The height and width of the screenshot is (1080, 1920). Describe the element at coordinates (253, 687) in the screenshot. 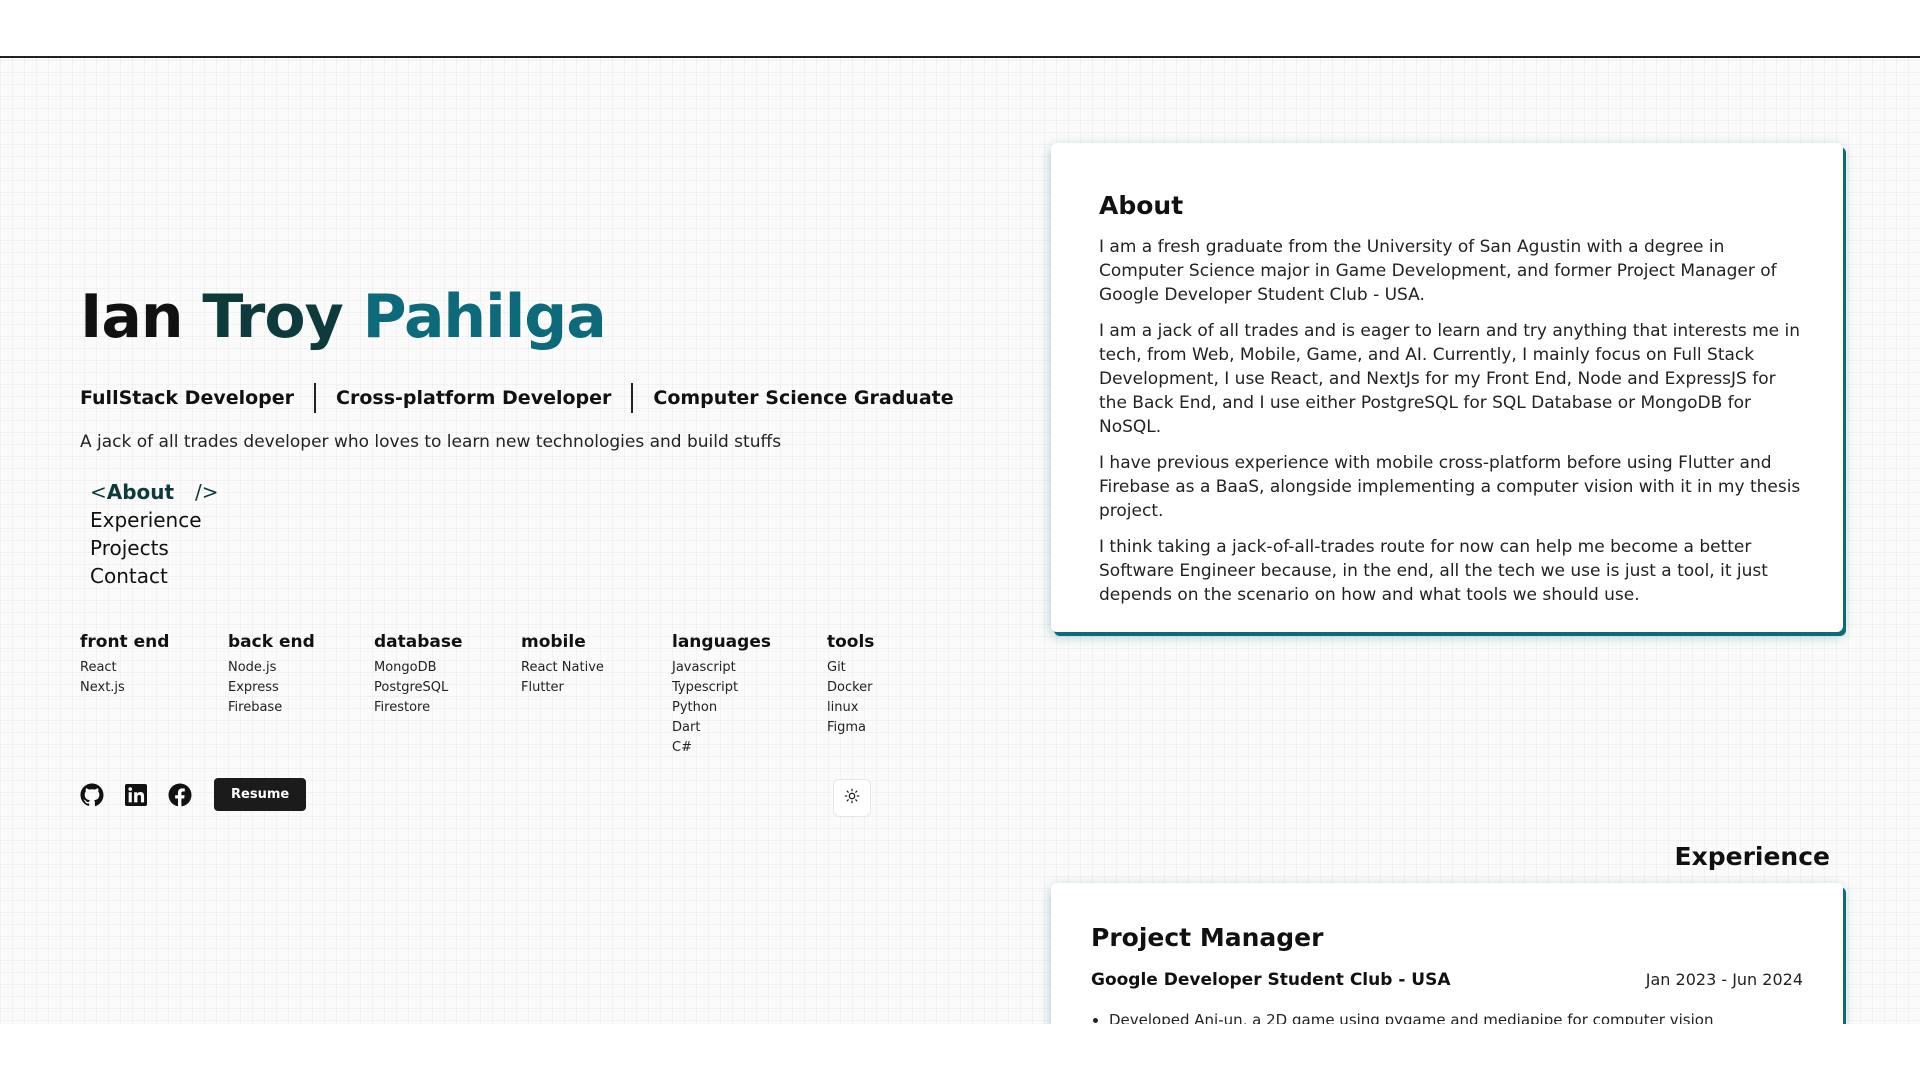

I see `skill-item: Express` at that location.